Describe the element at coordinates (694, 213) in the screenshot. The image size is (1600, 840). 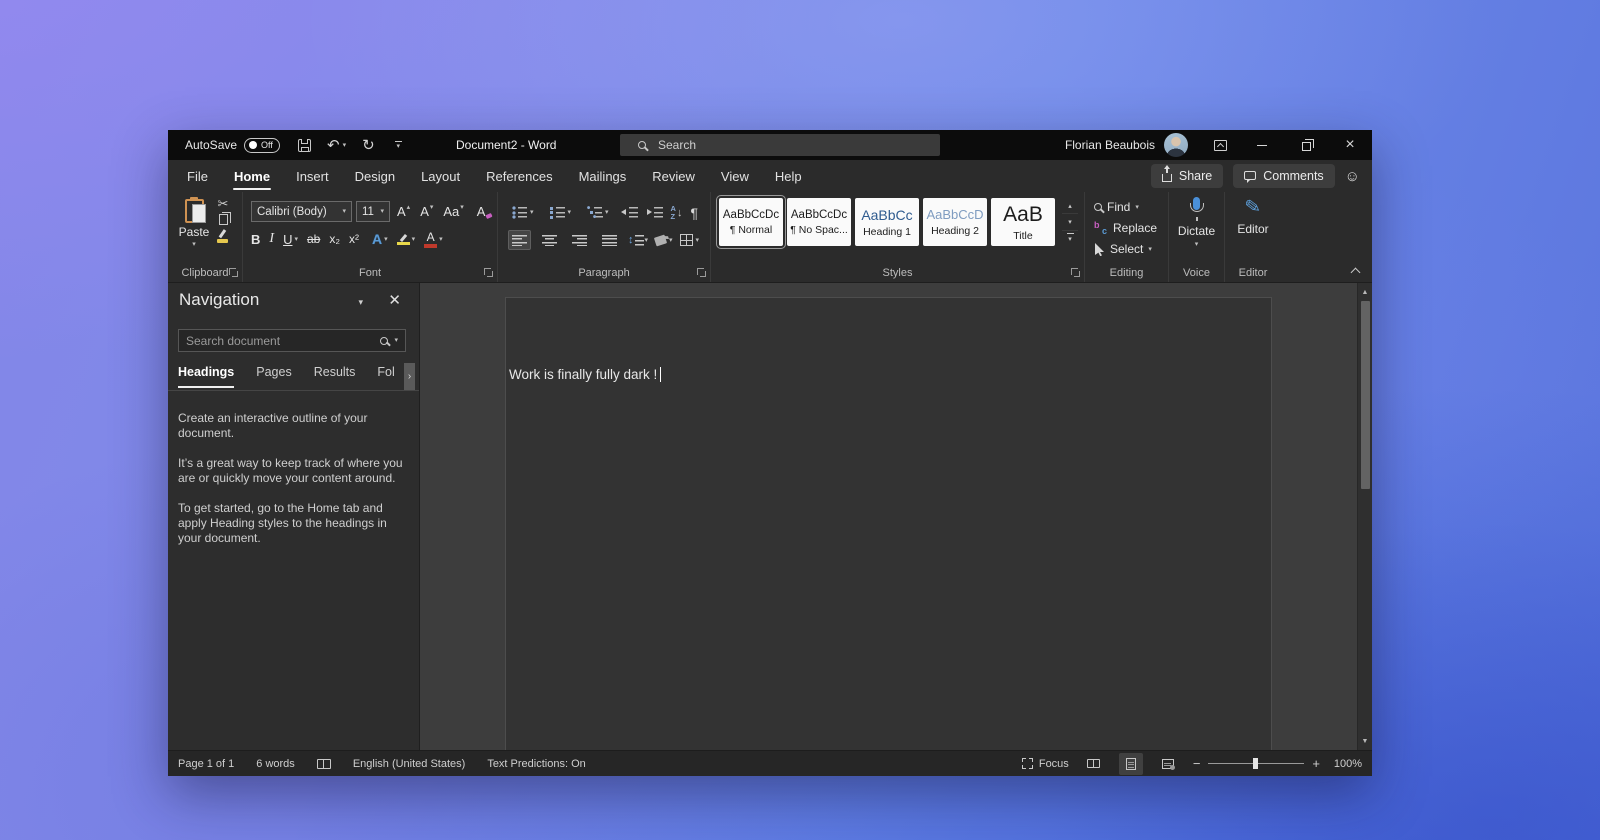
I see `show-hide-marks-button: ¶` at that location.